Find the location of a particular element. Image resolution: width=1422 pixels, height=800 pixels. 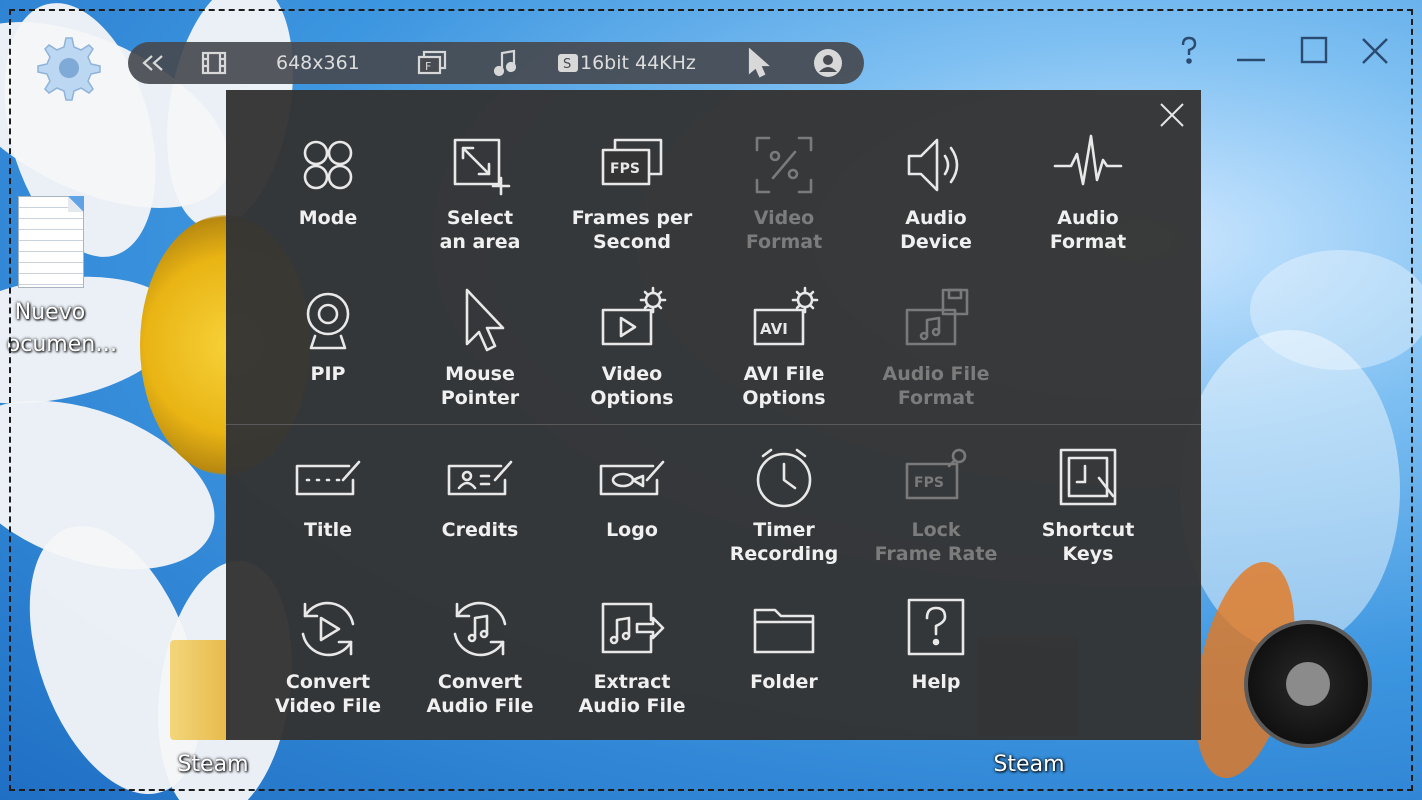

pip-button: PIP is located at coordinates (328, 361).